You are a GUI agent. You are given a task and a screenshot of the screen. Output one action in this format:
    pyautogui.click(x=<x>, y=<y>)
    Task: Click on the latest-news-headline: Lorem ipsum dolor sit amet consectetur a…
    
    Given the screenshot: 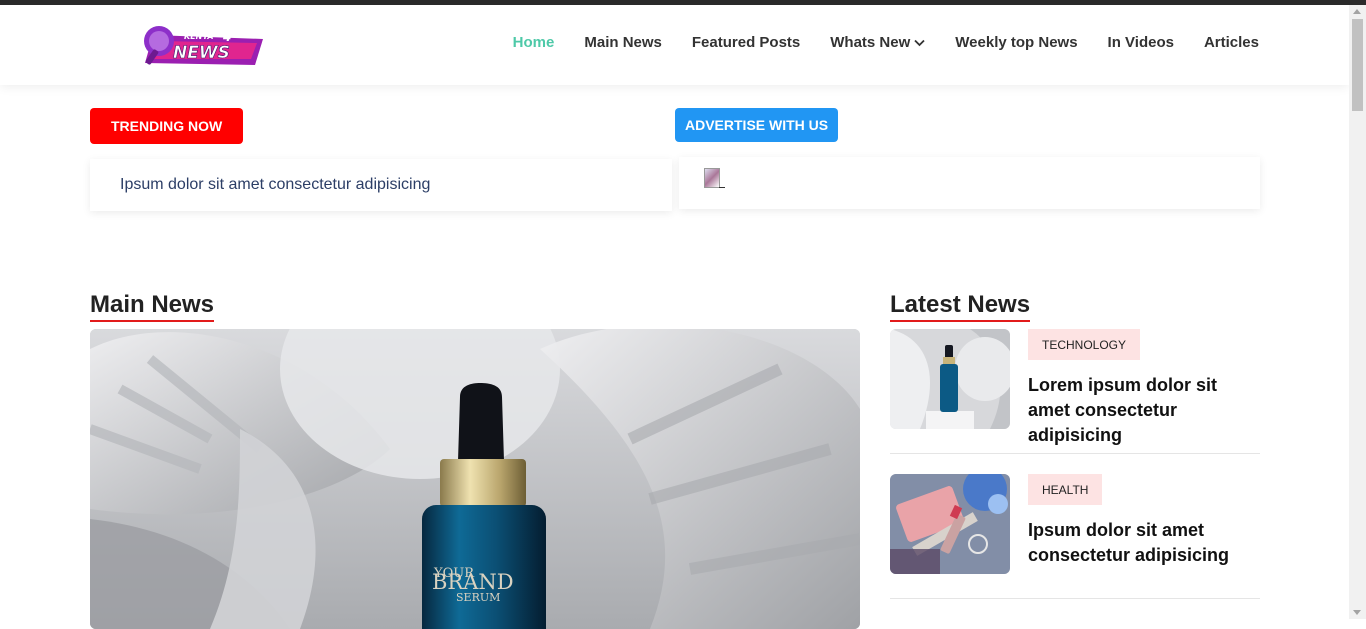 What is the action you would take?
    pyautogui.click(x=1144, y=410)
    